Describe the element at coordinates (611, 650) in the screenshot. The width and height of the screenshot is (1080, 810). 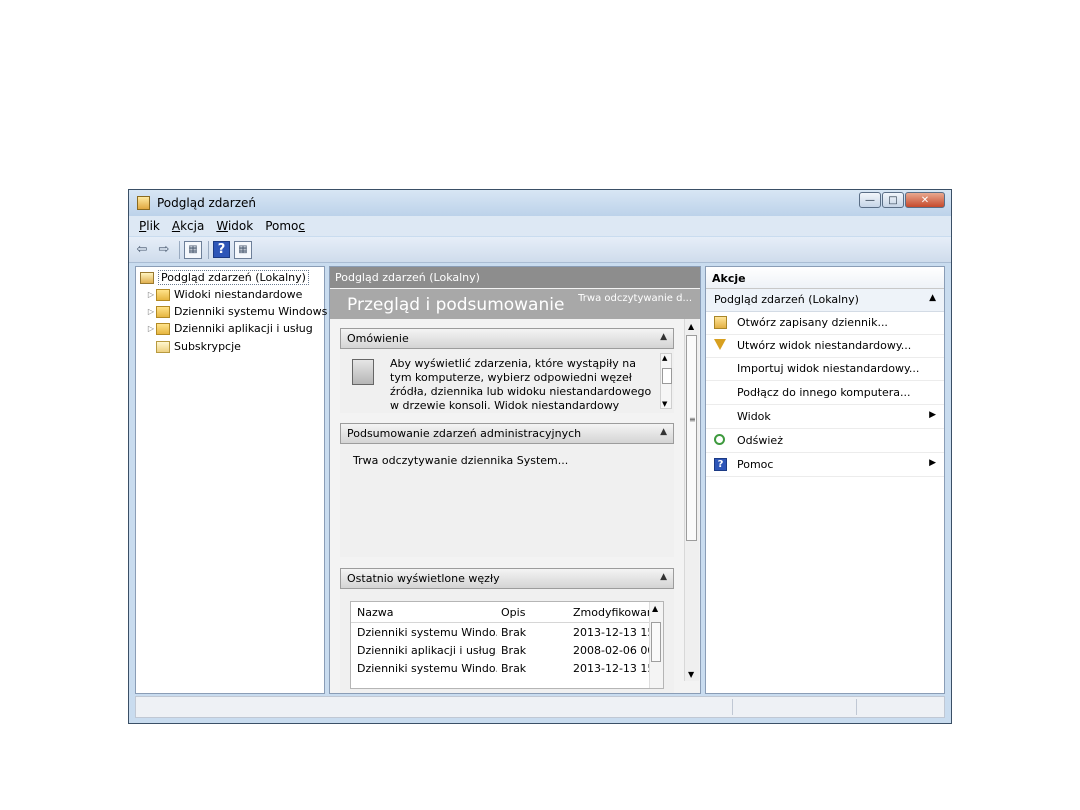
I see `cell-modified: 2008-02-06 00:` at that location.